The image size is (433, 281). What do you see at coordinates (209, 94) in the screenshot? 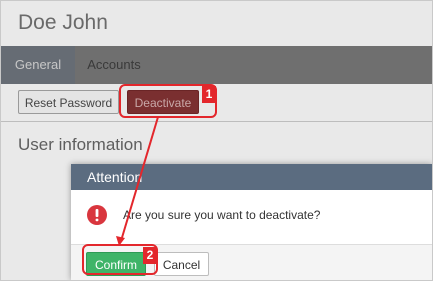
I see `step-1-badge: 1` at bounding box center [209, 94].